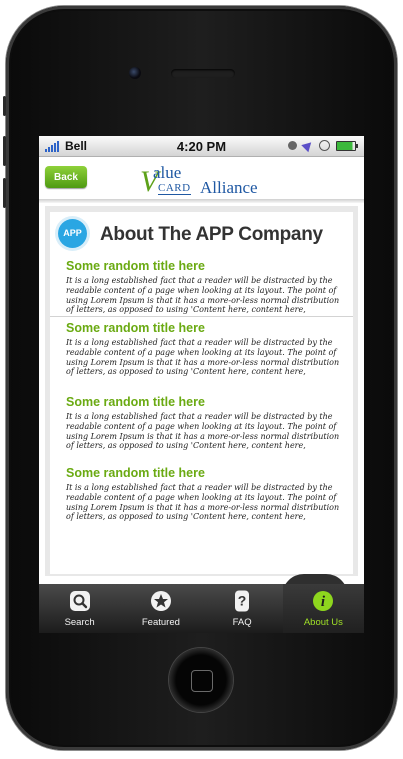 The width and height of the screenshot is (403, 759). I want to click on section-divider, so click(201, 316).